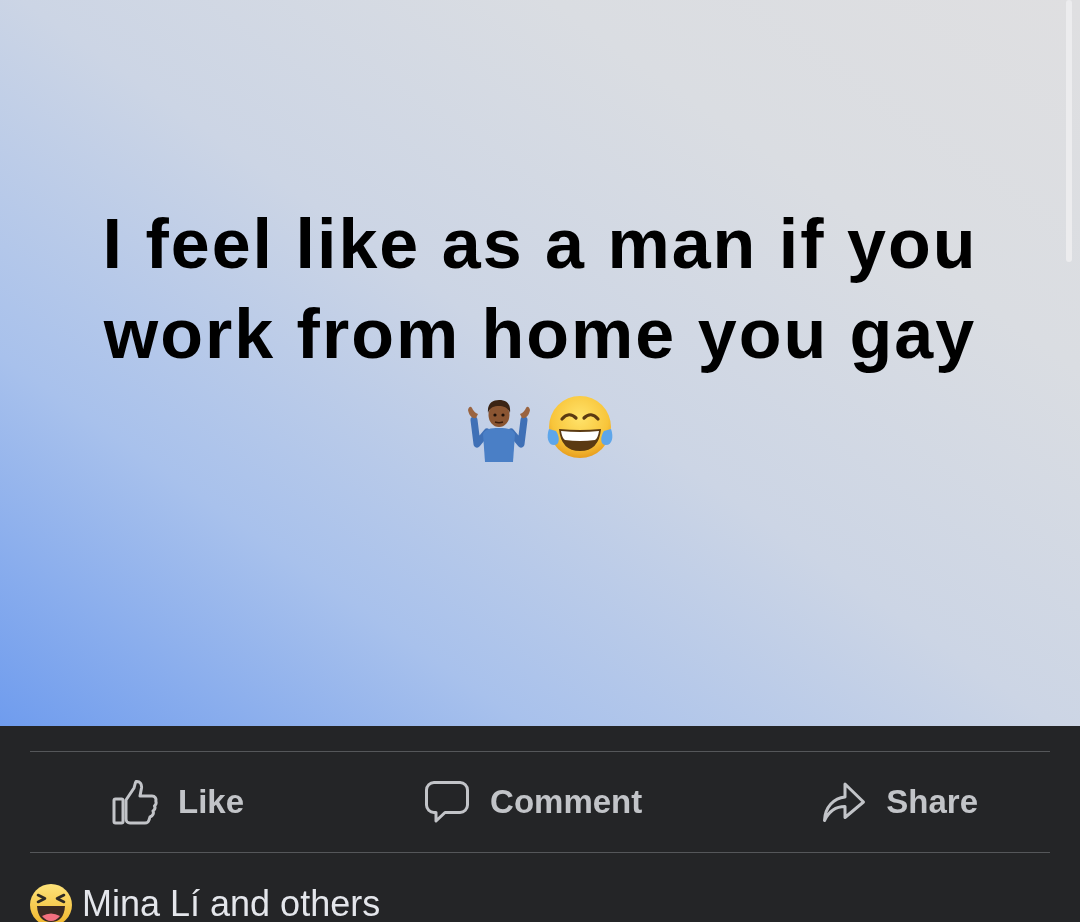 The height and width of the screenshot is (922, 1080). What do you see at coordinates (231, 903) in the screenshot?
I see `reaction-summary: Mina Lí and others` at bounding box center [231, 903].